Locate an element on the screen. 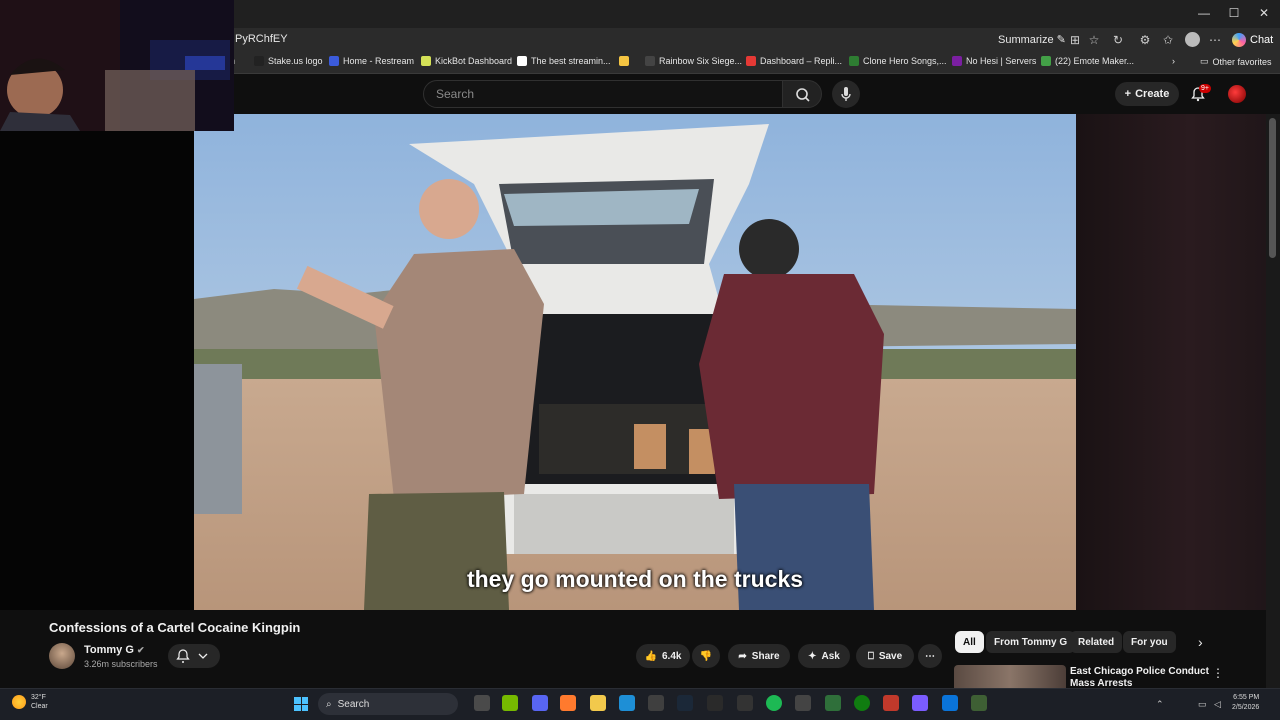  video-downloader-app-icon is located at coordinates (803, 703).